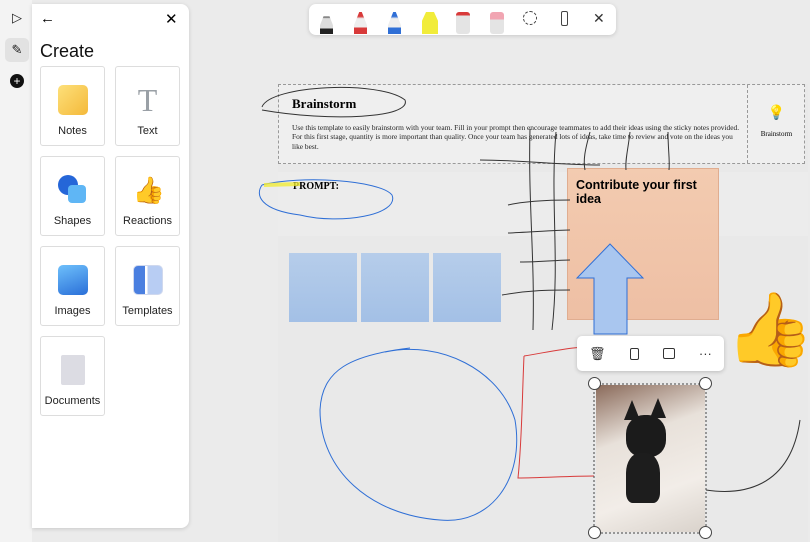 The width and height of the screenshot is (810, 542). I want to click on cat-head, so click(646, 436).